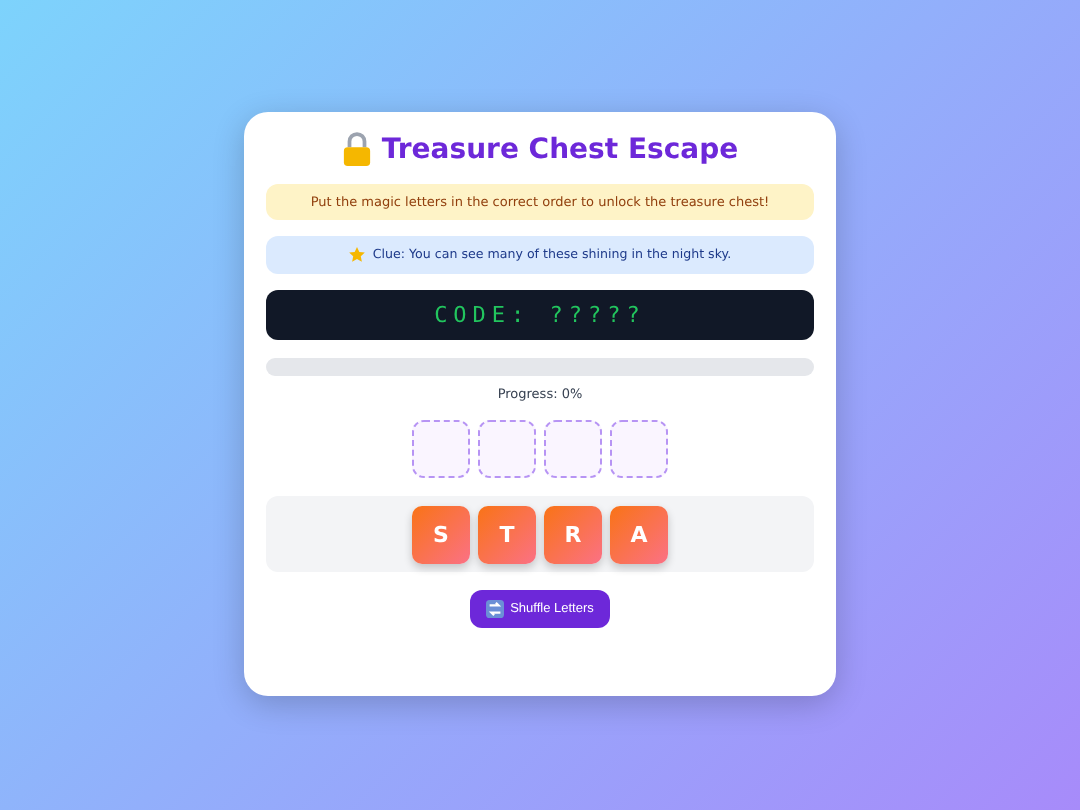  I want to click on letter-tile: T, so click(507, 534).